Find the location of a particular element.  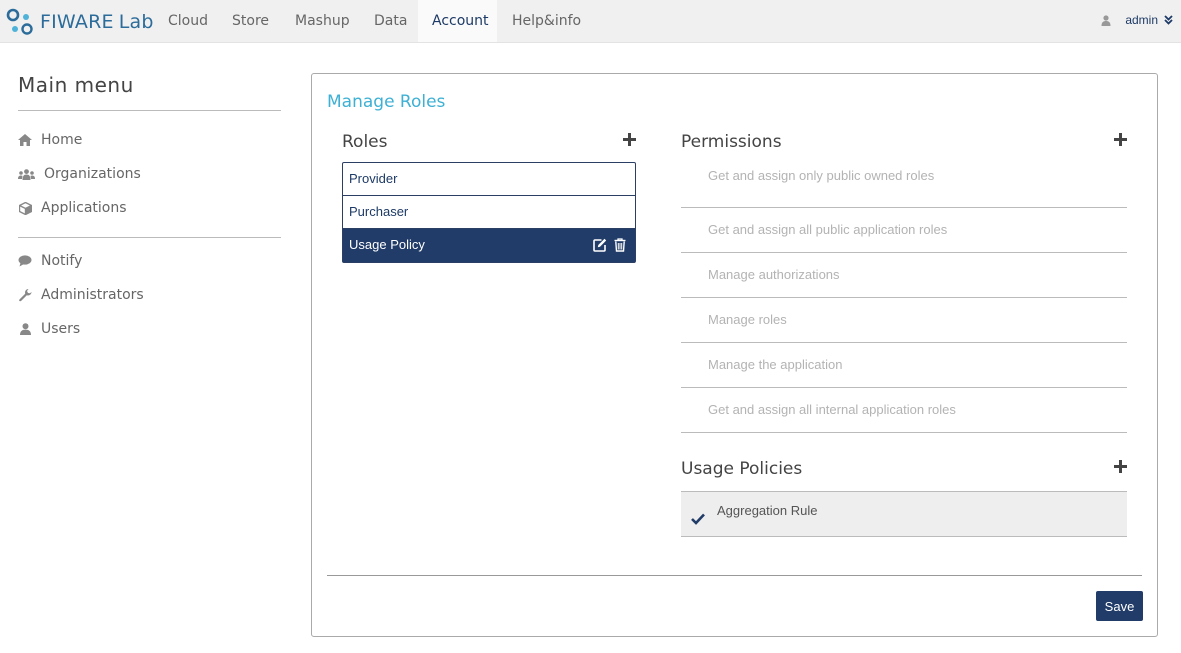

users-icon is located at coordinates (26, 174).